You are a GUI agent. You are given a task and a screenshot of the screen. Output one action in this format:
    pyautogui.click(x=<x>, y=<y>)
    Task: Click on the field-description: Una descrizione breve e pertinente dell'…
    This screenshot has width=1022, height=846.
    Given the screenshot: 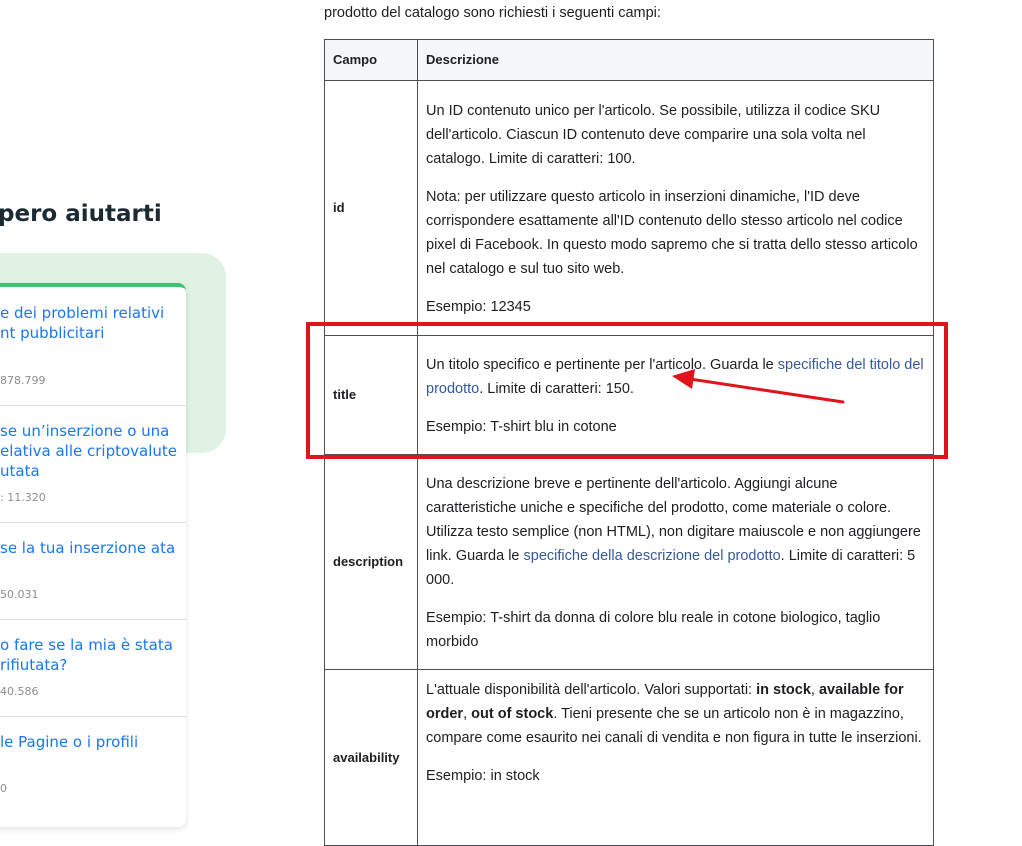 What is the action you would take?
    pyautogui.click(x=675, y=562)
    